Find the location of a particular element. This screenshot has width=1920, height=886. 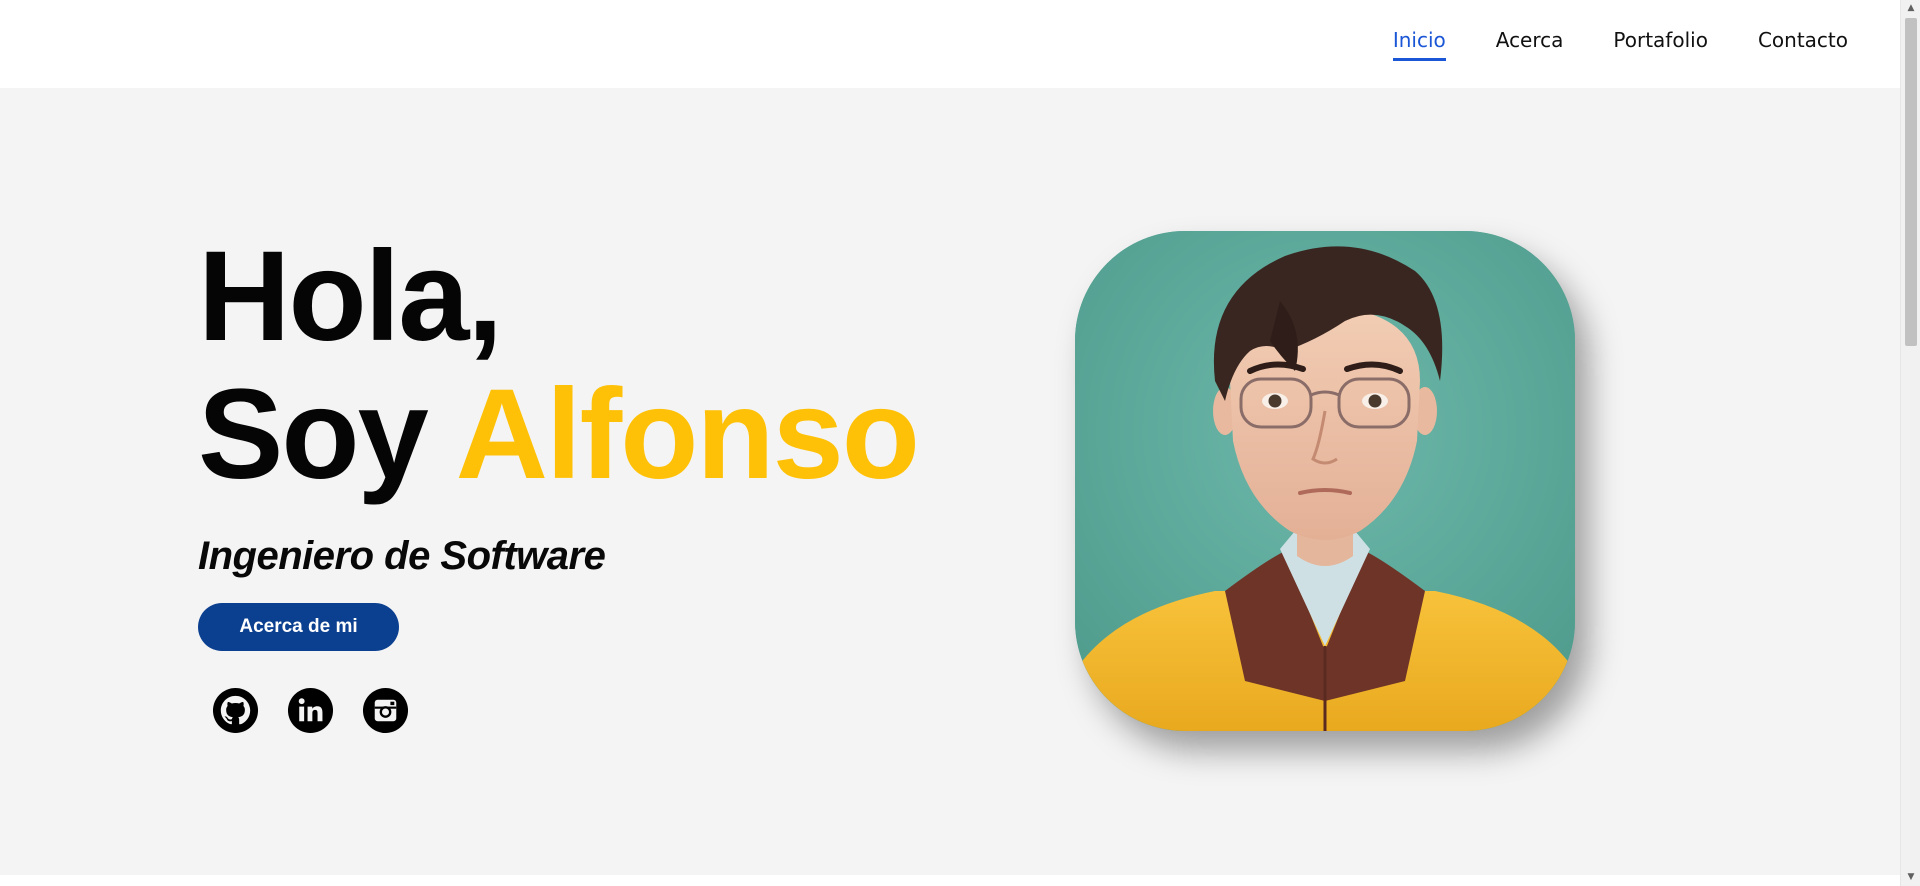

linkedin-icon is located at coordinates (310, 710).